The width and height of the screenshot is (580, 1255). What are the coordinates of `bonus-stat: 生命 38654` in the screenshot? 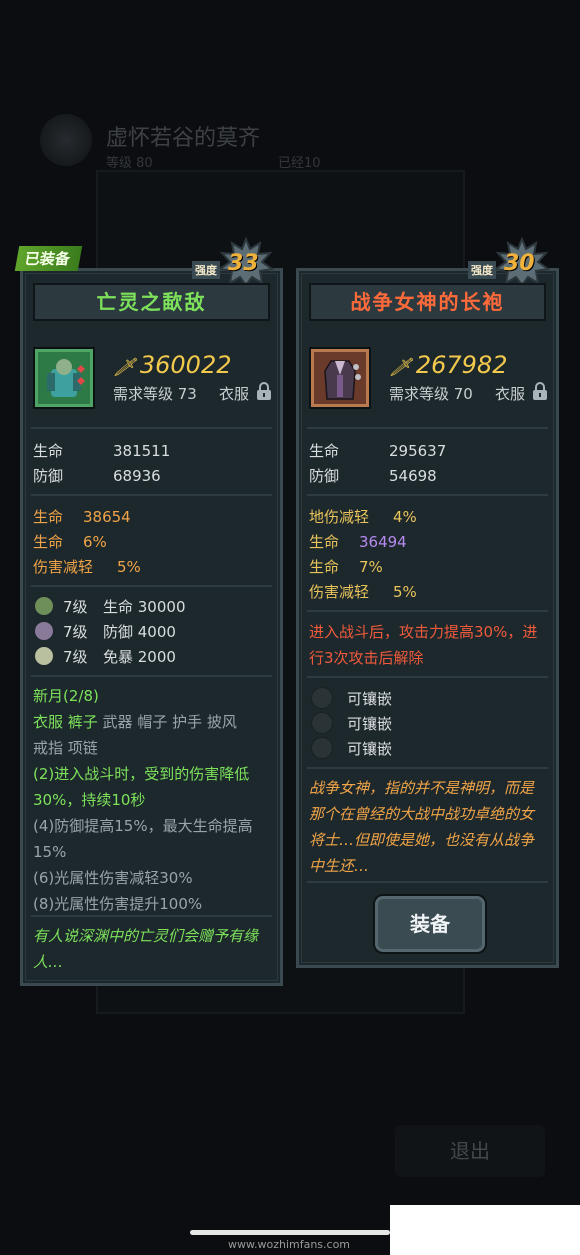 It's located at (82, 517).